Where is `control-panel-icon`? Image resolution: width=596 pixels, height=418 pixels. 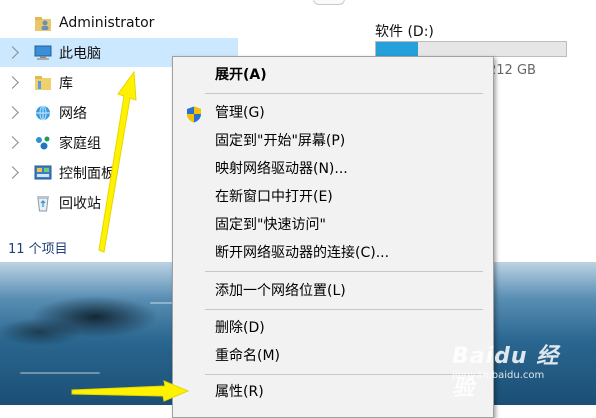 control-panel-icon is located at coordinates (43, 173).